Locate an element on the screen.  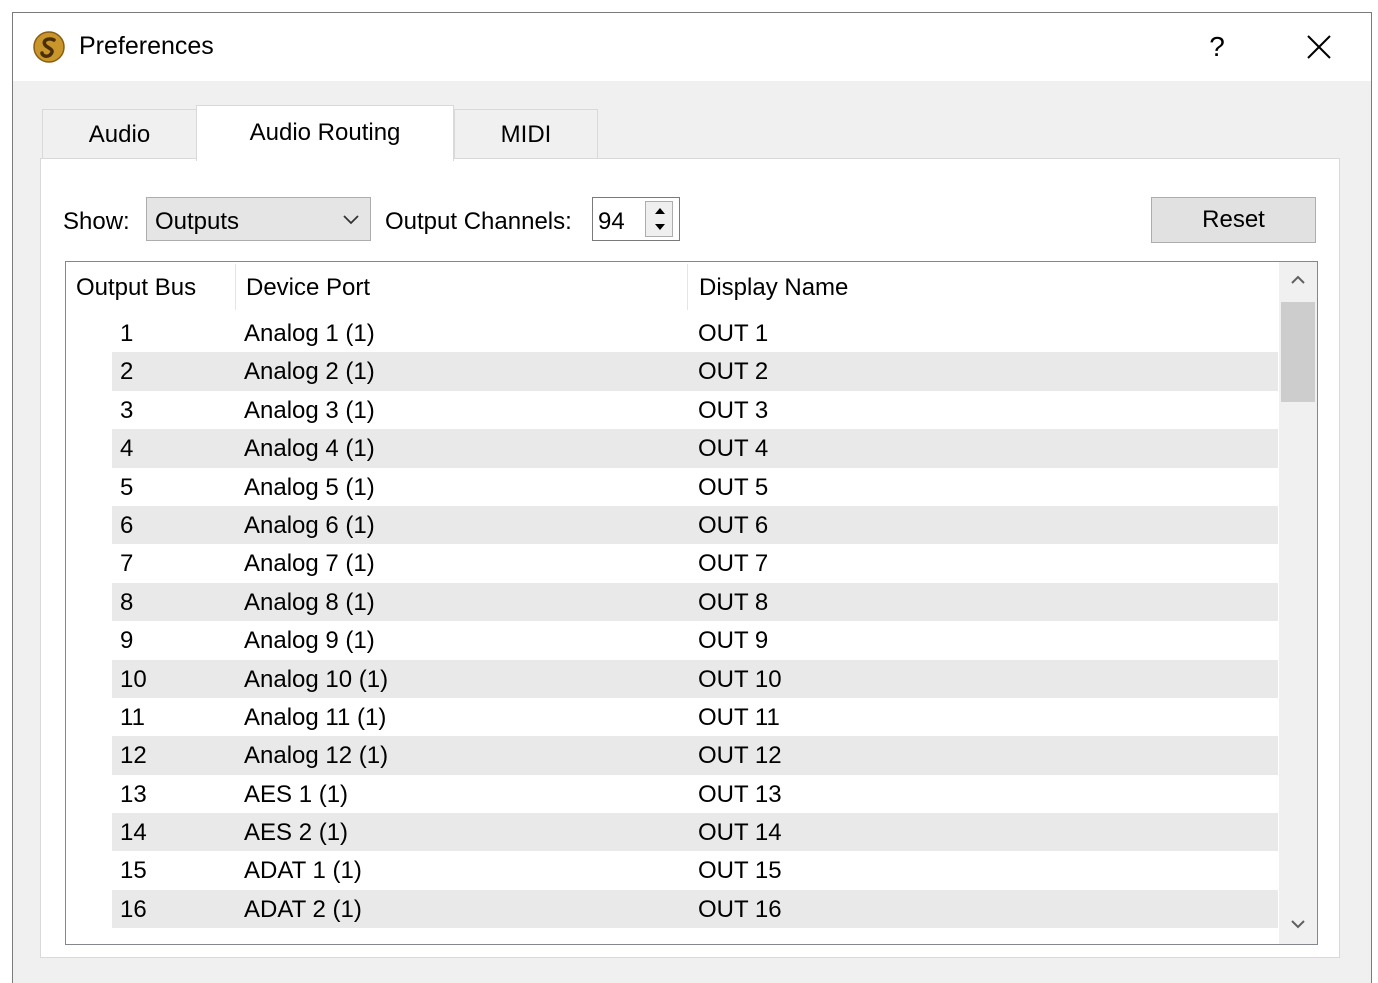
output-bus-cell: 5 is located at coordinates (127, 487).